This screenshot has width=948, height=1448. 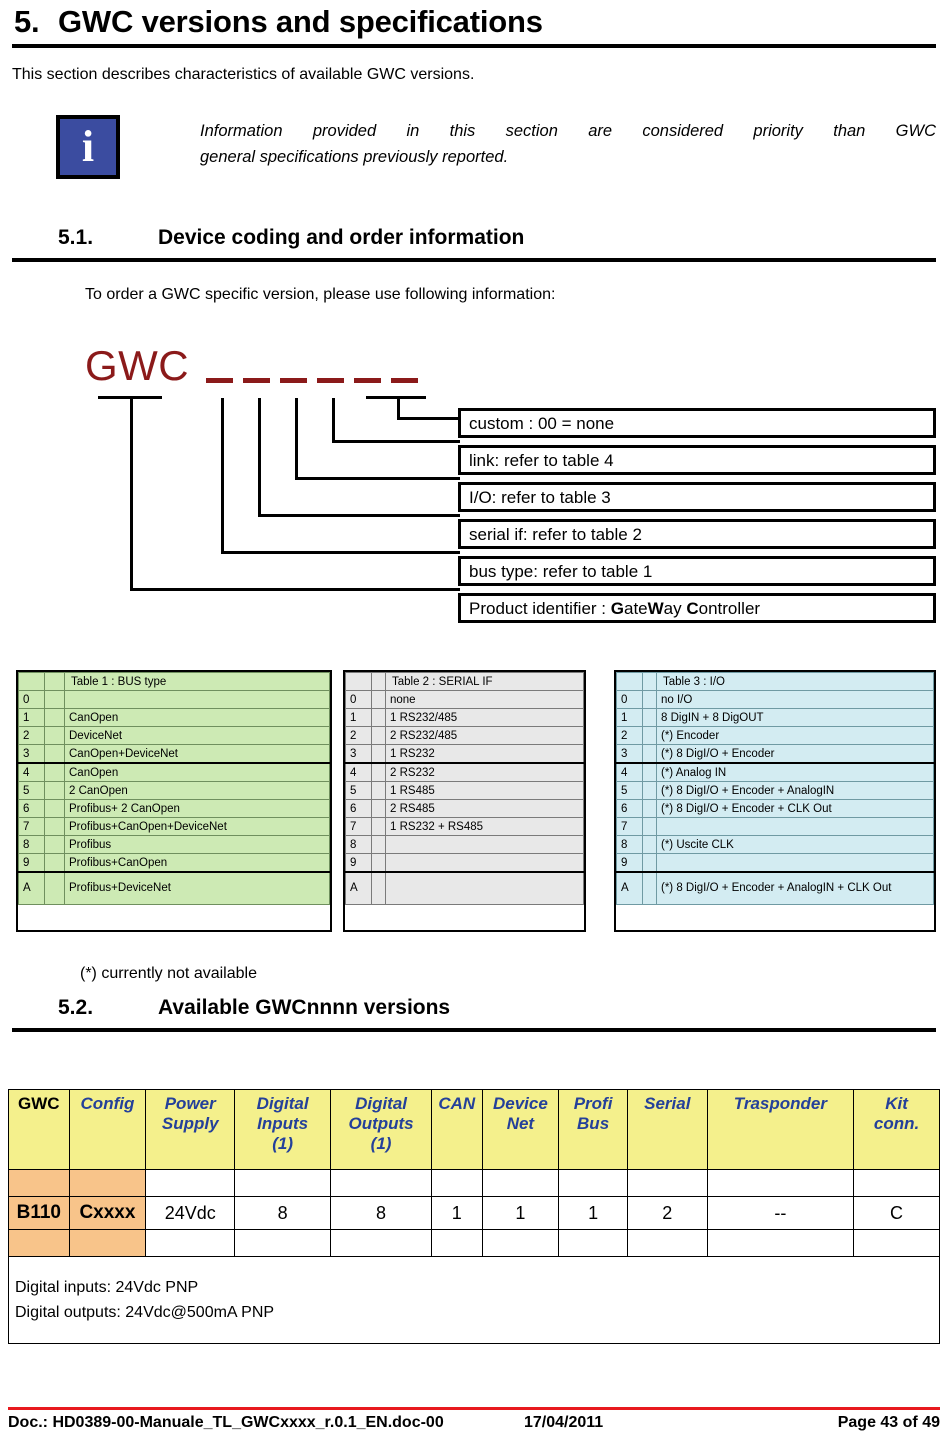 What do you see at coordinates (520, 1213) in the screenshot?
I see `versions-cell-6: 1` at bounding box center [520, 1213].